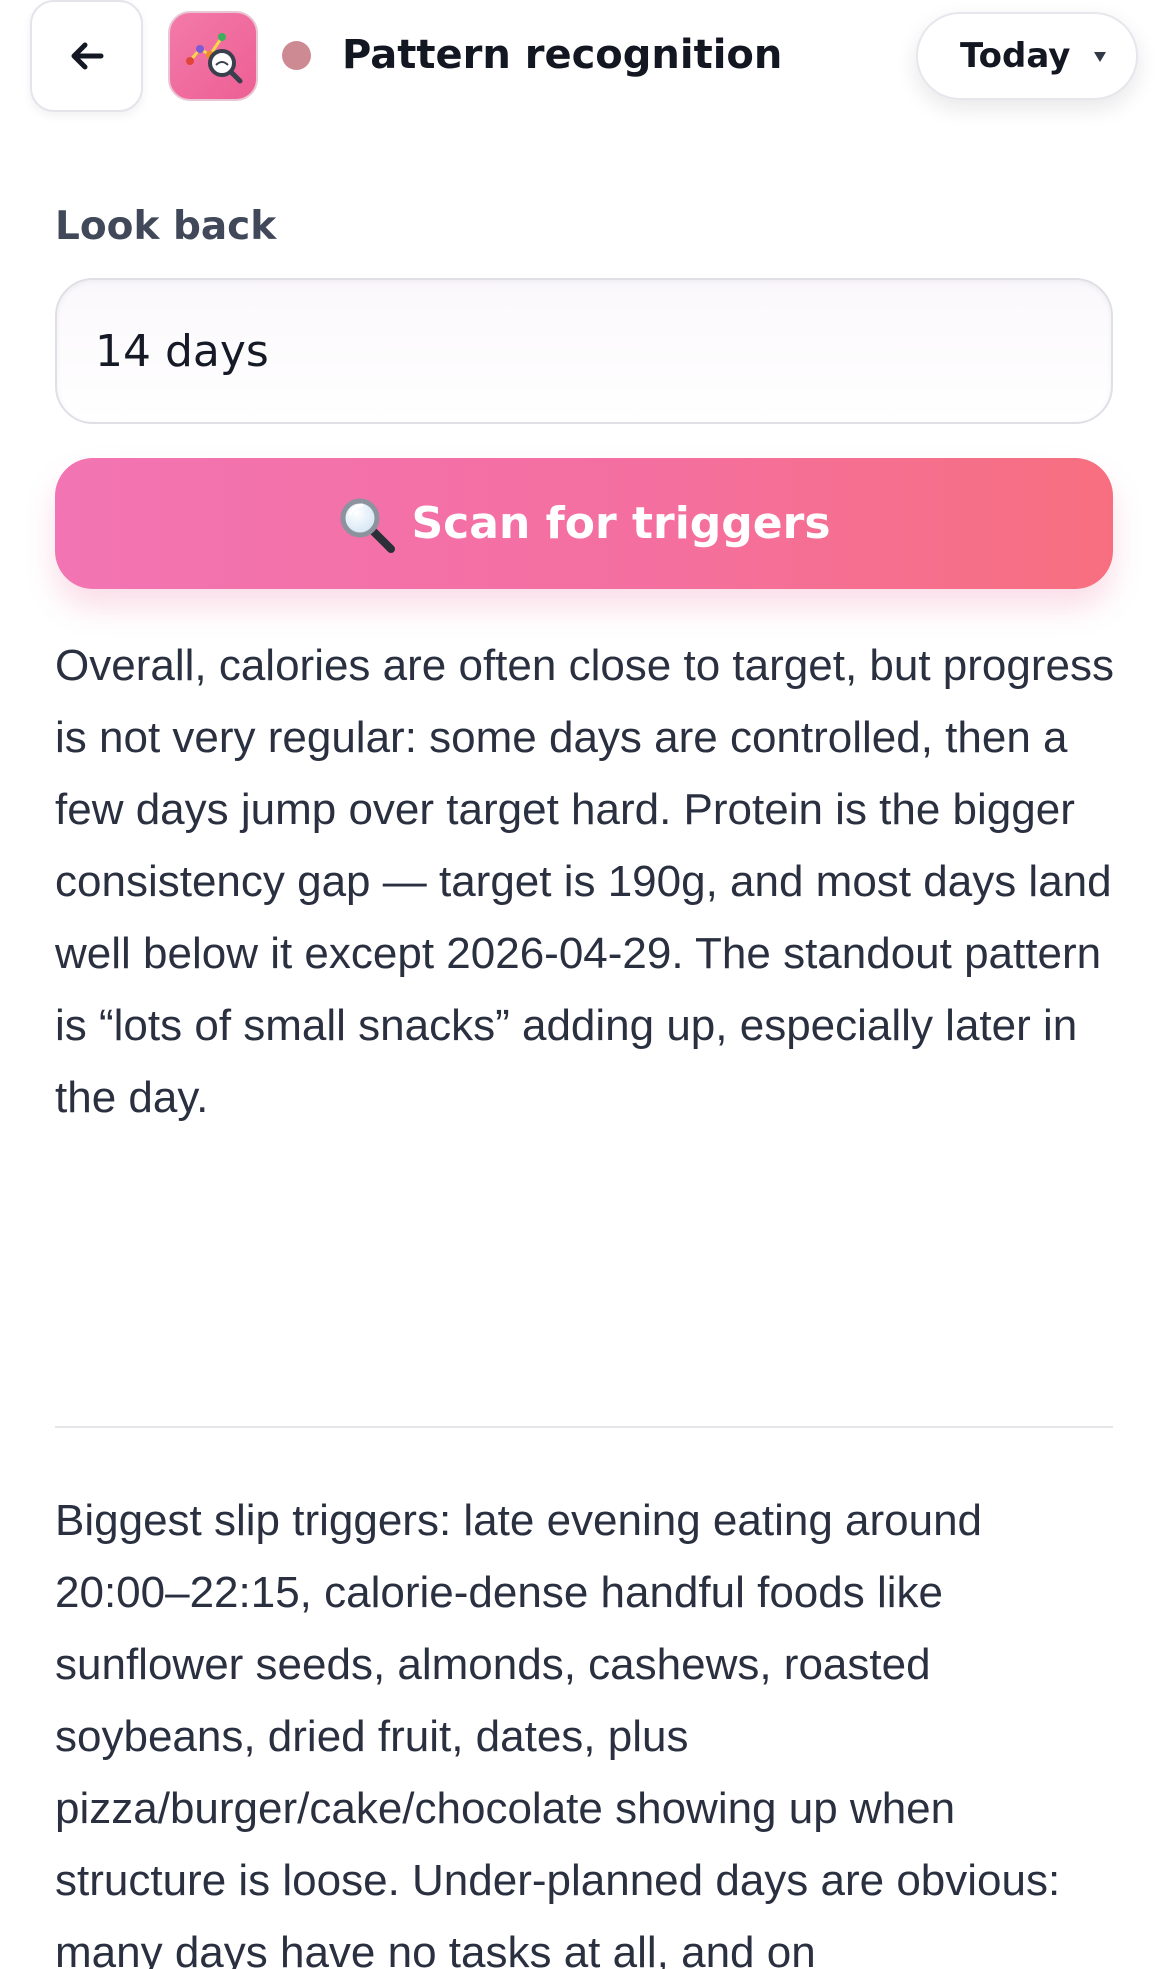 The image size is (1170, 1969). I want to click on lookback-select: 14 days, so click(584, 351).